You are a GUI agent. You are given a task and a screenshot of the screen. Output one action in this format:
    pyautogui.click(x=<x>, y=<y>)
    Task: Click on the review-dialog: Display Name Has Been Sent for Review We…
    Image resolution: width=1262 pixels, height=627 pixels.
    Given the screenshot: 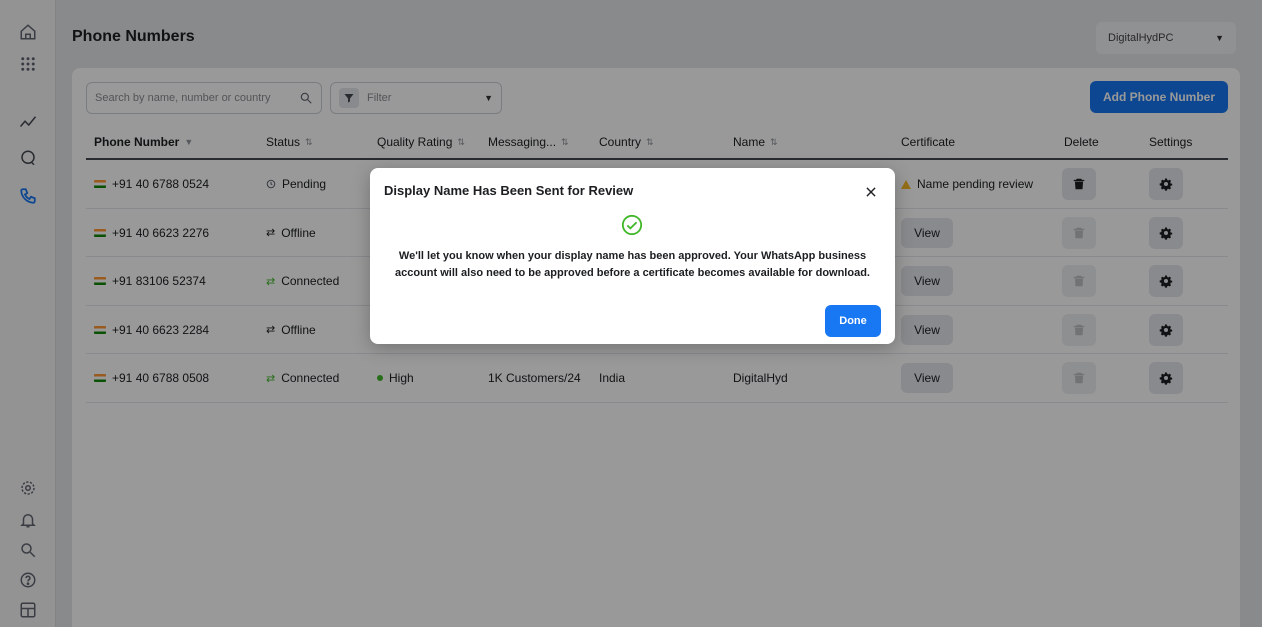 What is the action you would take?
    pyautogui.click(x=632, y=256)
    